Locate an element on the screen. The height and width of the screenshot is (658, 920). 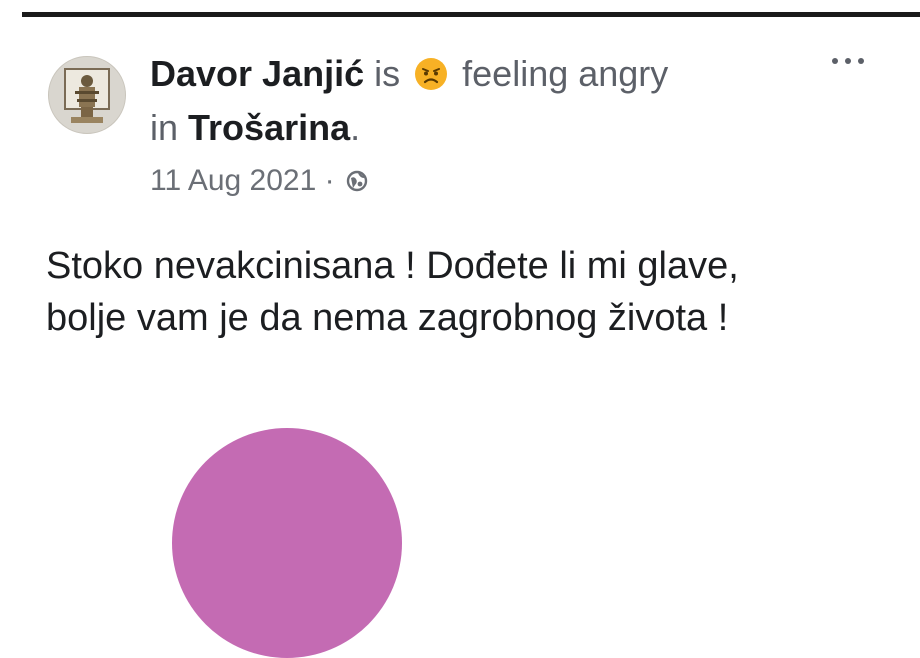
more-options-icon is located at coordinates (835, 61).